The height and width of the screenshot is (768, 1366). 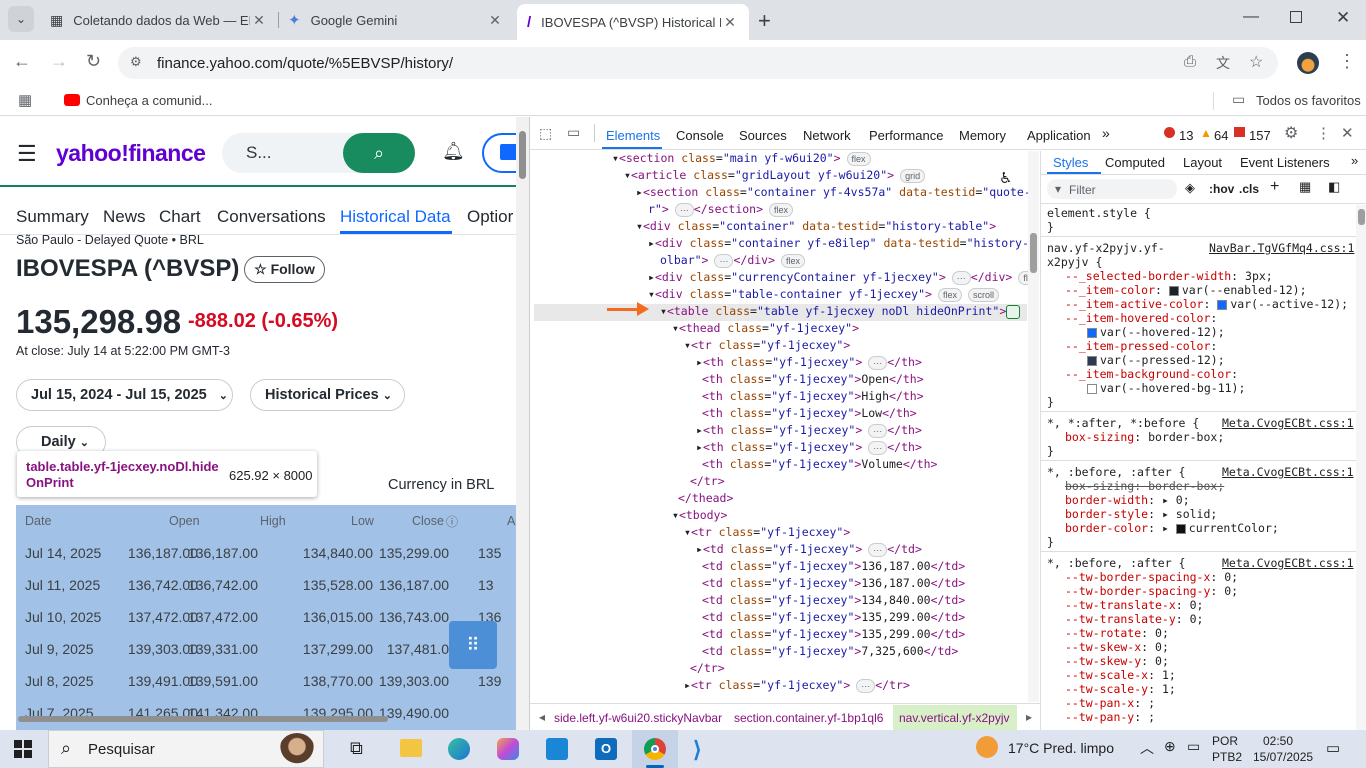 I want to click on inspect-icon: ⬚, so click(x=545, y=133).